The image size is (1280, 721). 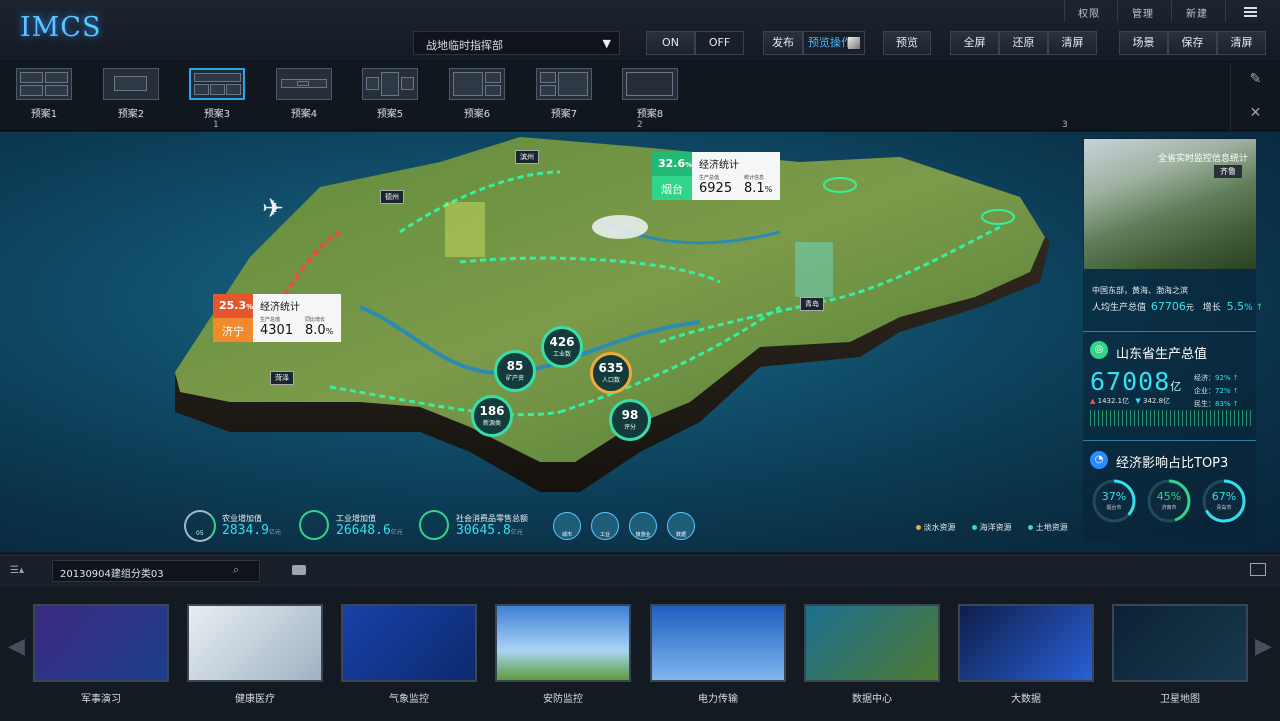 I want to click on city-label-qingdao: 青岛, so click(x=812, y=304).